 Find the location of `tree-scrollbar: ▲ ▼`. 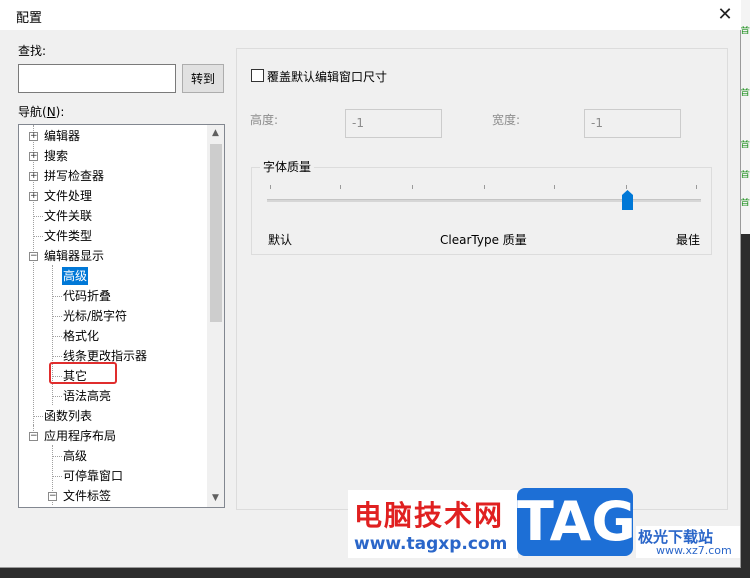

tree-scrollbar: ▲ ▼ is located at coordinates (215, 316).